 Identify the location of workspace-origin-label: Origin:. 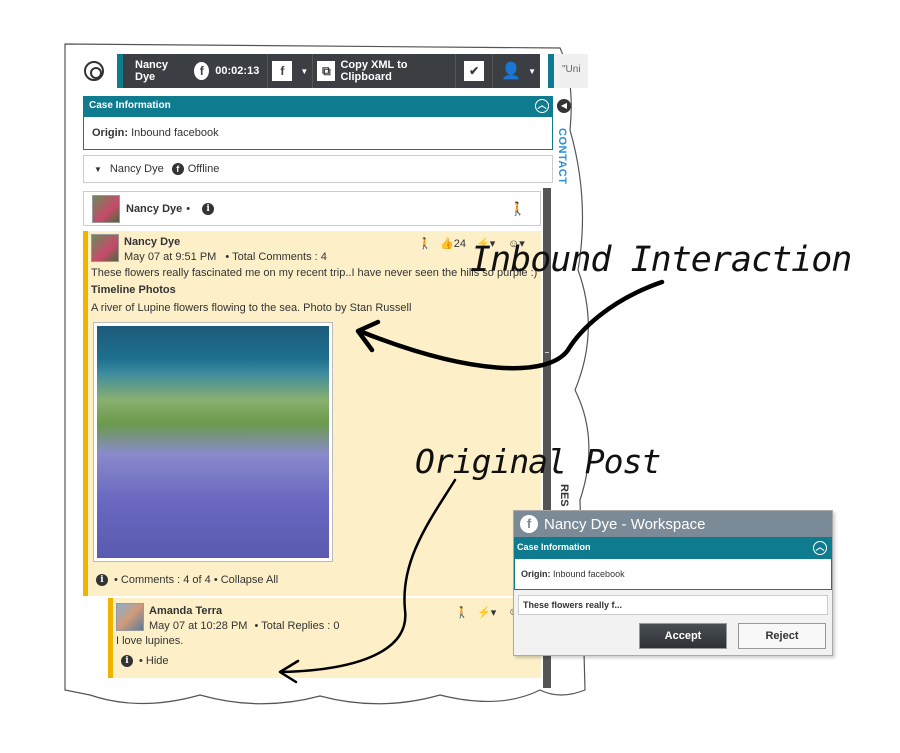
(536, 574).